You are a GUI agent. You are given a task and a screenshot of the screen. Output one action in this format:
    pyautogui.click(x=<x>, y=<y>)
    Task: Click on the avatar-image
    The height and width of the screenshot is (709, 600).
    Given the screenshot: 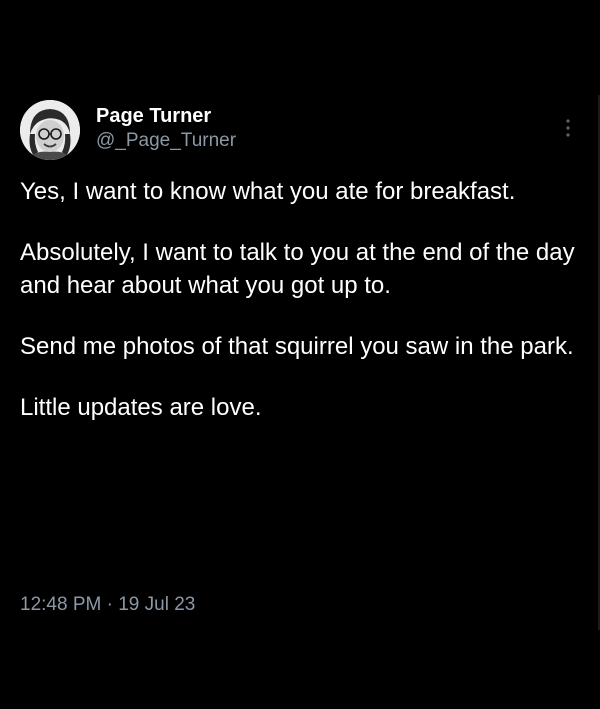 What is the action you would take?
    pyautogui.click(x=50, y=130)
    